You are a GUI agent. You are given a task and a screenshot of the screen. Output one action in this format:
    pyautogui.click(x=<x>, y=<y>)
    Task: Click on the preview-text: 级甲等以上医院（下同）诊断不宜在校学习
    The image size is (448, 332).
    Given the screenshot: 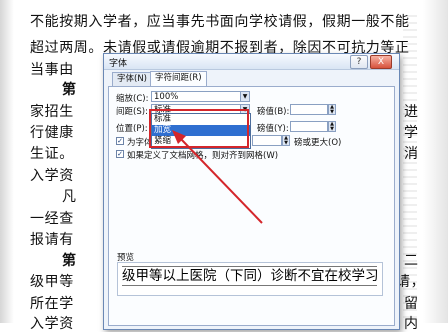 What is the action you would take?
    pyautogui.click(x=249, y=276)
    